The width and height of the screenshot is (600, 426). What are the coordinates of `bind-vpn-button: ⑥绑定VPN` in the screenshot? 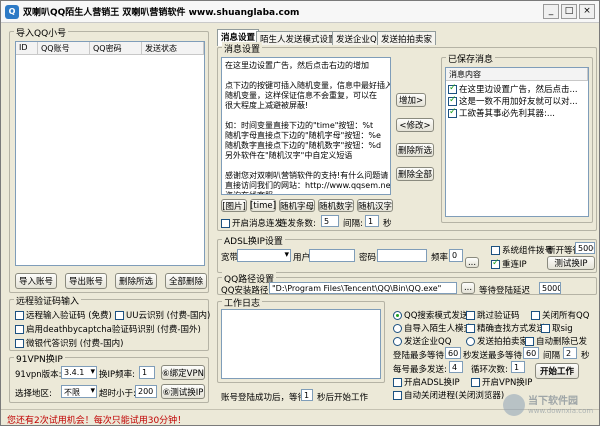 It's located at (183, 372).